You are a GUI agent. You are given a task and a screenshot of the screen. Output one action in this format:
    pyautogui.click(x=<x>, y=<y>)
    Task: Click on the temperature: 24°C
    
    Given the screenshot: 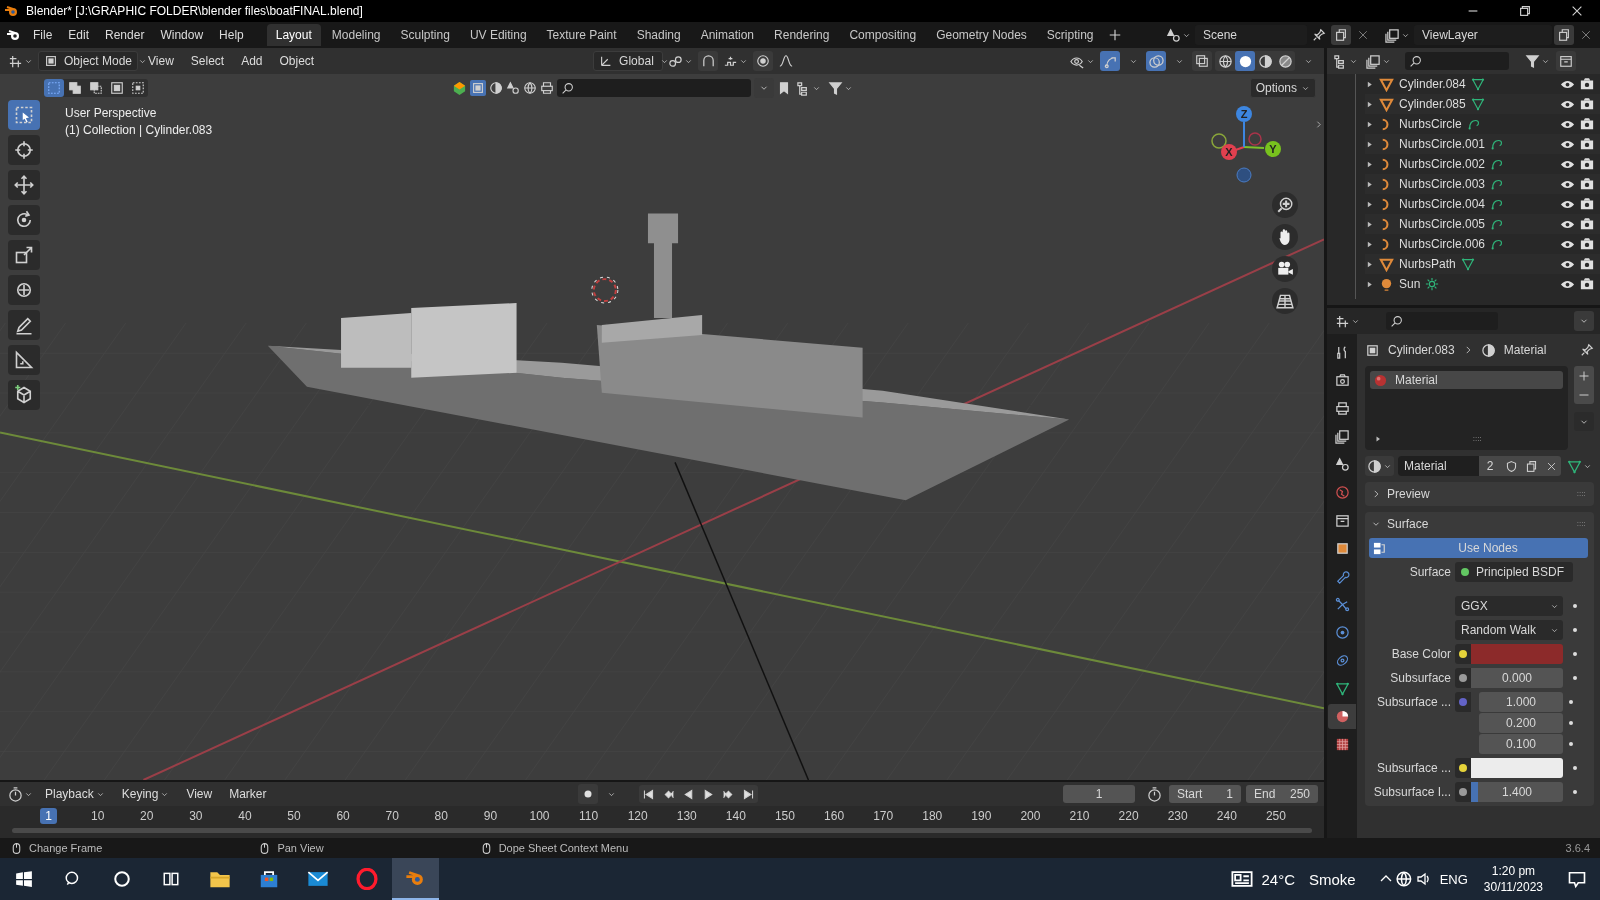 What is the action you would take?
    pyautogui.click(x=1278, y=879)
    